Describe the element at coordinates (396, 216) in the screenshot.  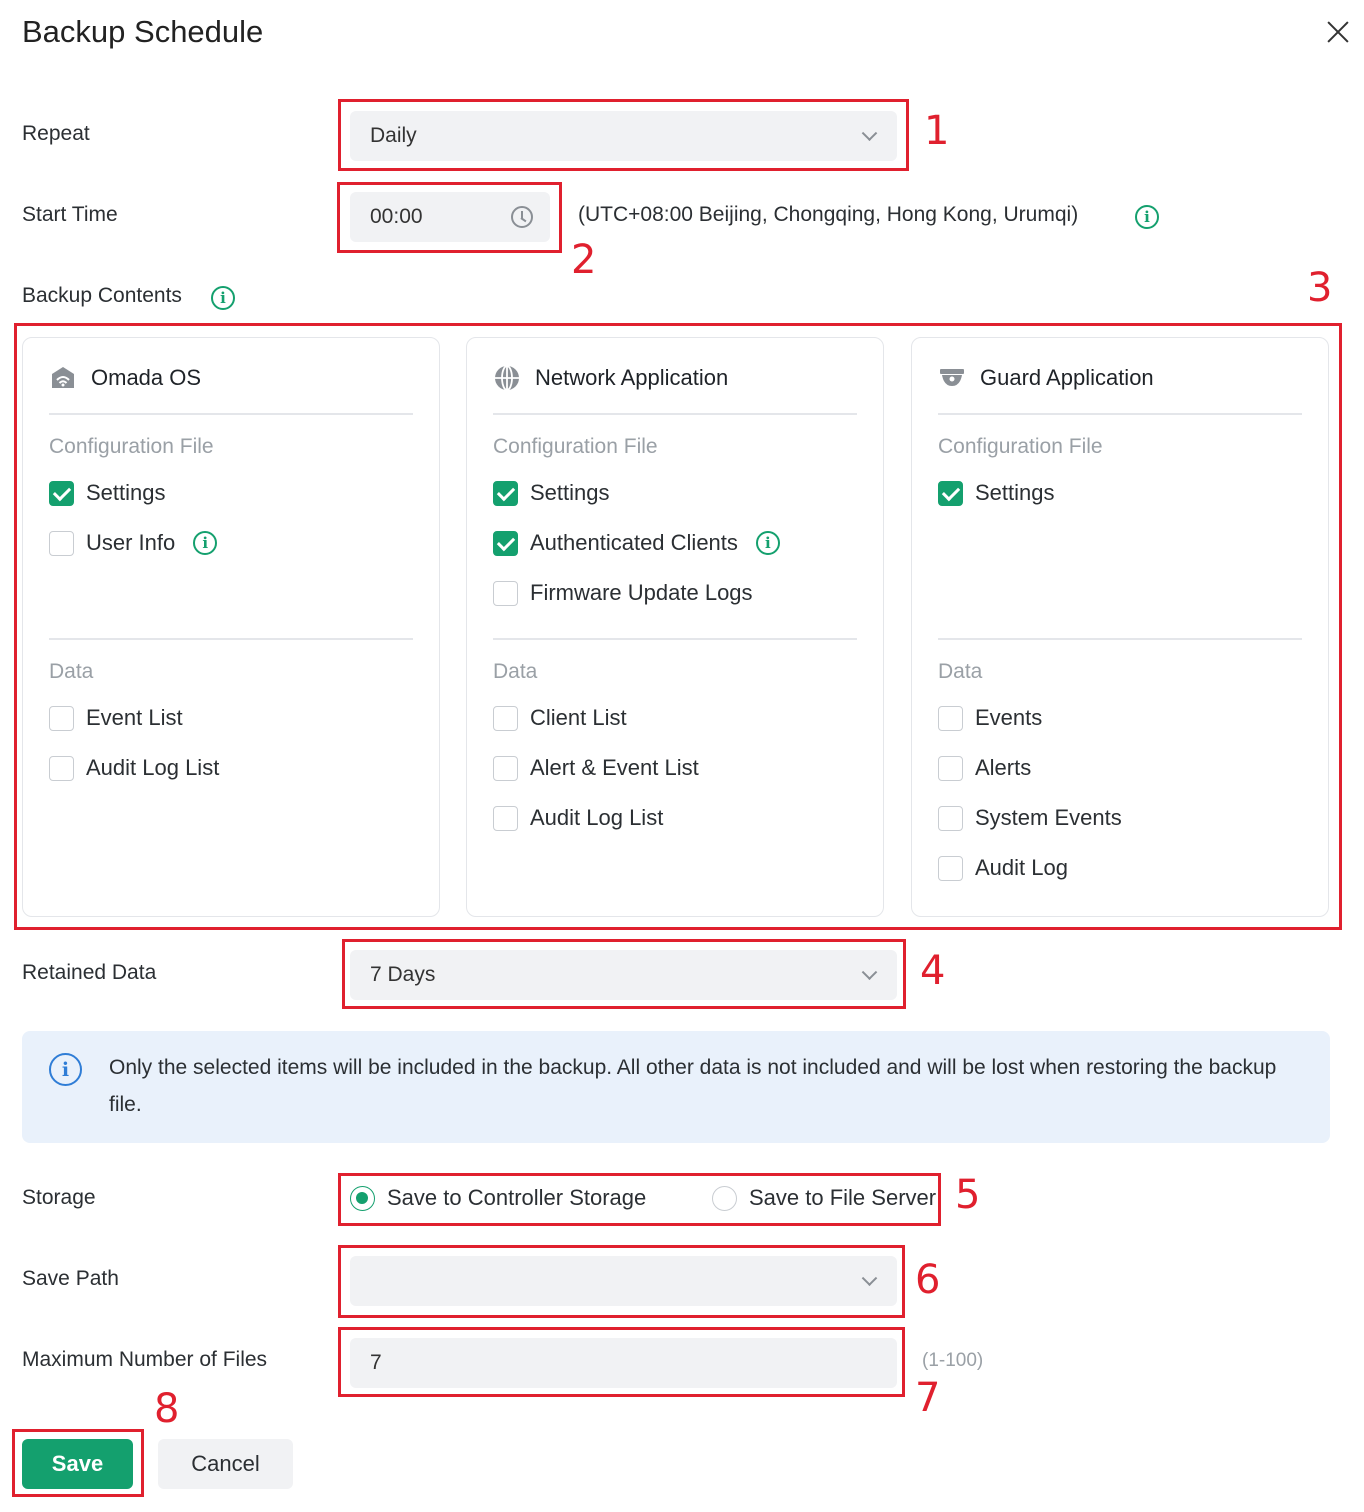
I see `start-time-value: 00:00` at that location.